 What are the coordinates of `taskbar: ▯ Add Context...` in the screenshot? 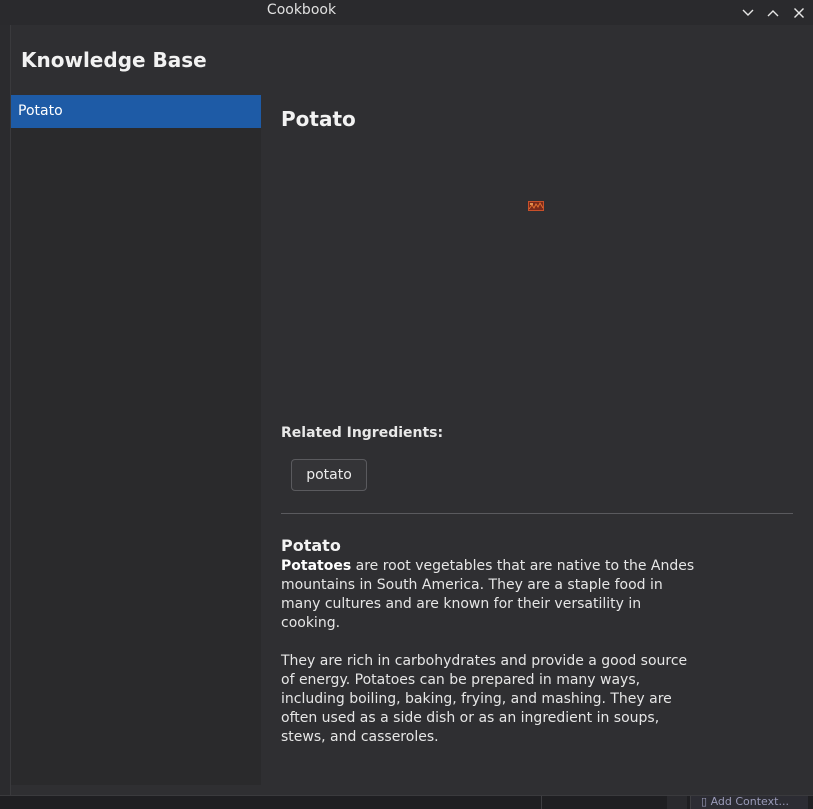 It's located at (406, 802).